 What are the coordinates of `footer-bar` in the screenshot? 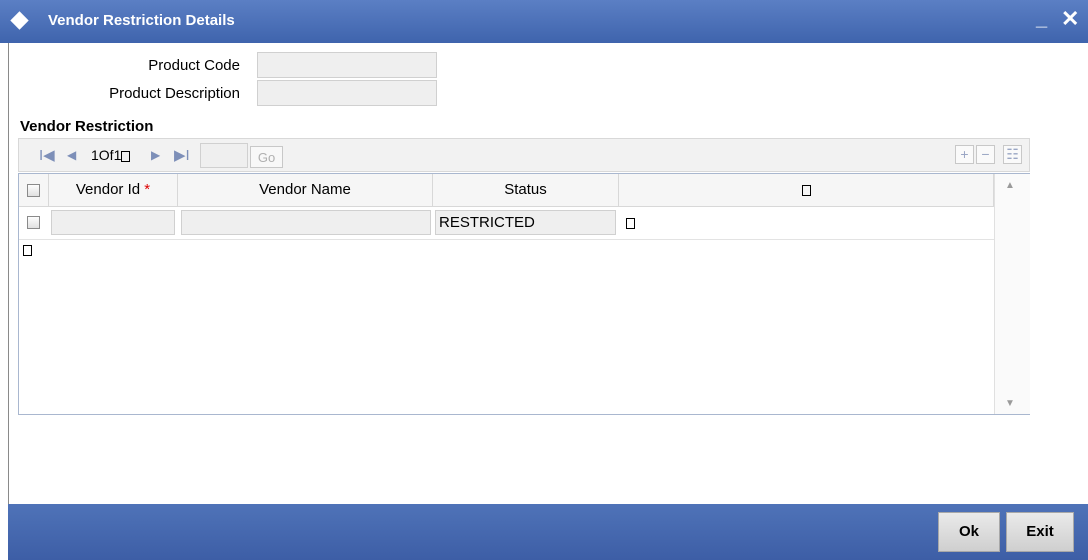 It's located at (548, 532).